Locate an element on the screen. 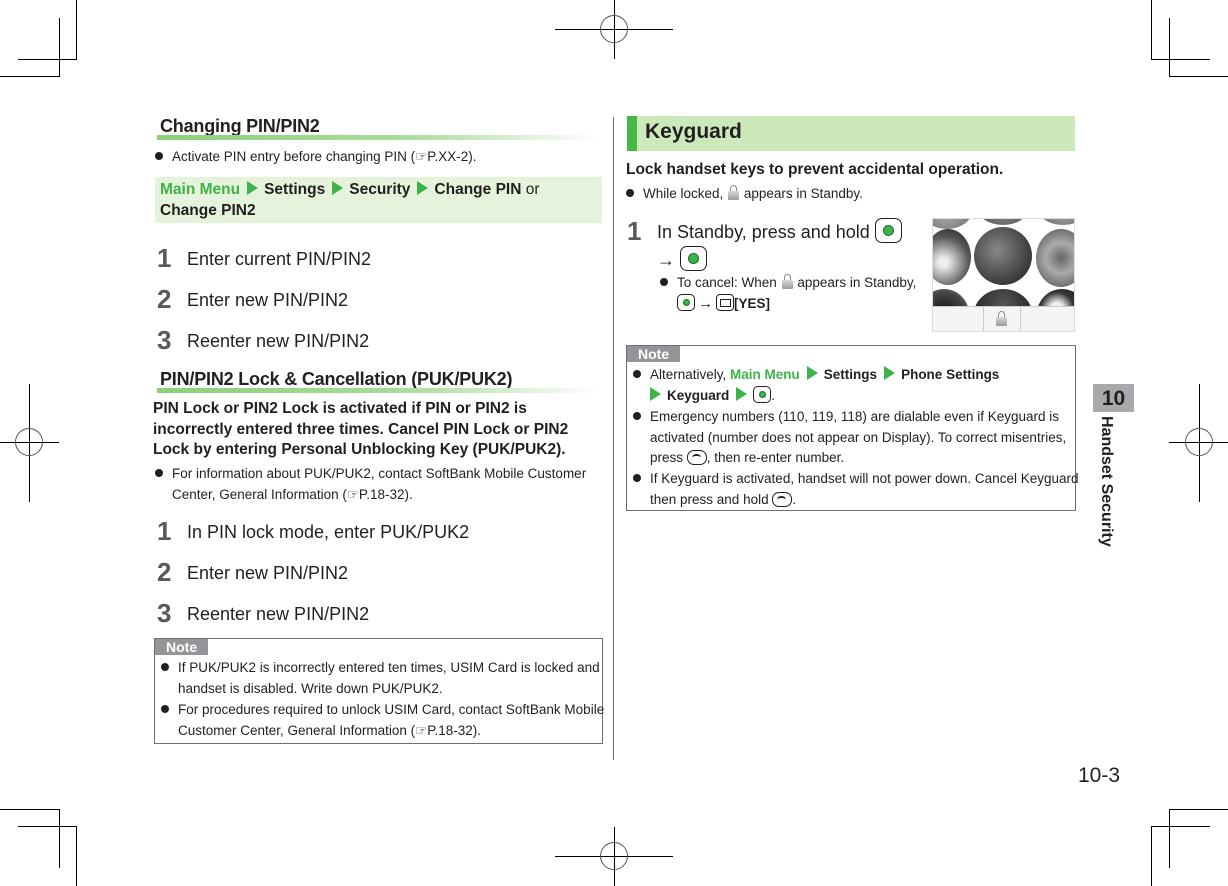 The width and height of the screenshot is (1228, 886). section-header-keyguard: Keyguard is located at coordinates (851, 133).